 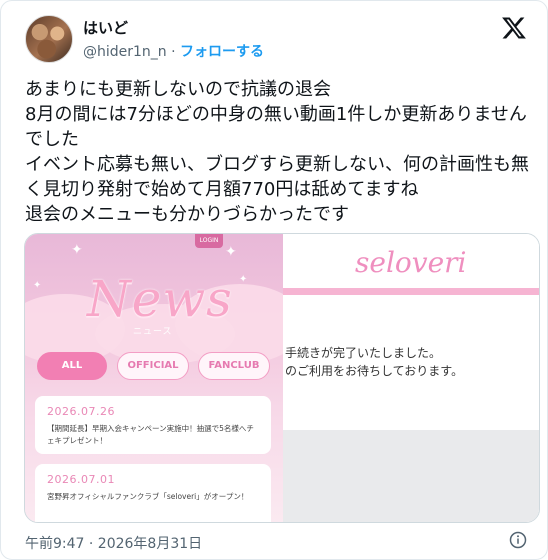 What do you see at coordinates (81, 479) in the screenshot?
I see `news-date: 2026.07.01` at bounding box center [81, 479].